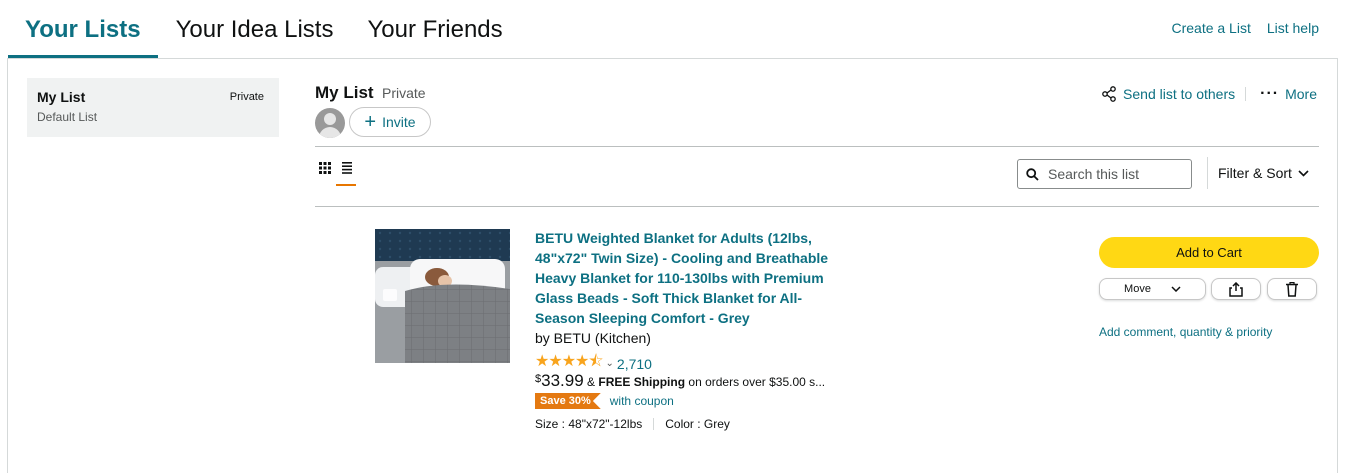 The width and height of the screenshot is (1347, 473). What do you see at coordinates (642, 401) in the screenshot?
I see `coupon-link: with coupon` at bounding box center [642, 401].